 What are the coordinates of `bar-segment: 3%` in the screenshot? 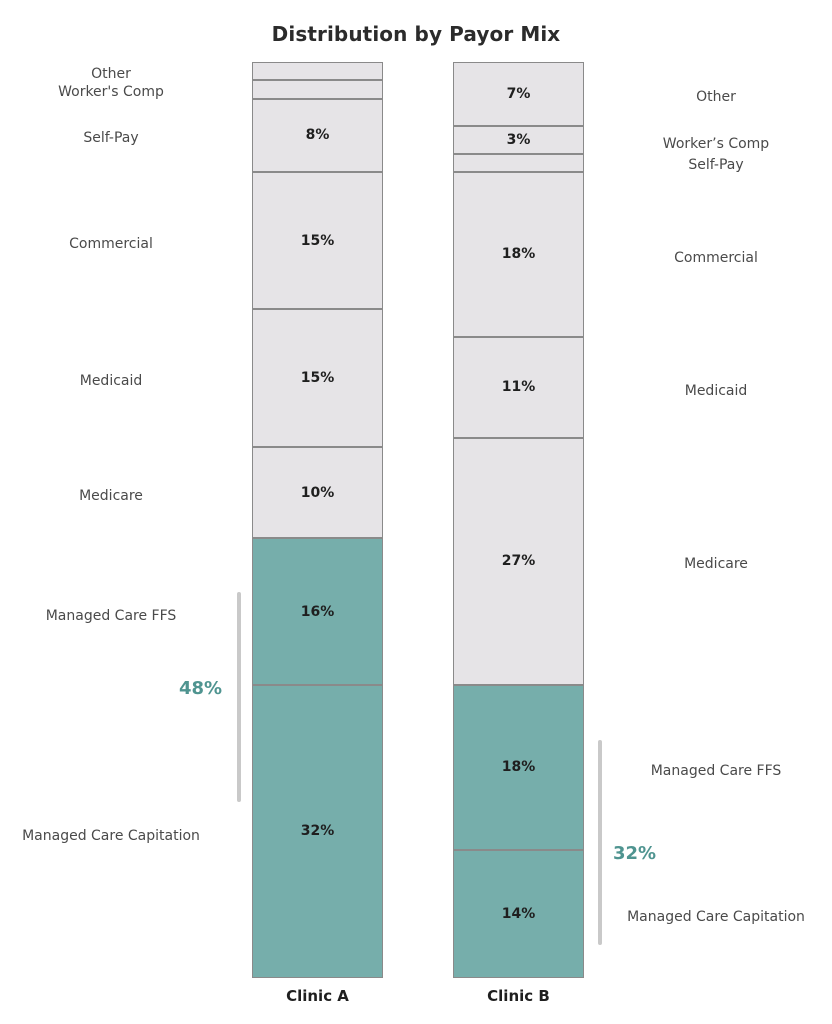 It's located at (518, 140).